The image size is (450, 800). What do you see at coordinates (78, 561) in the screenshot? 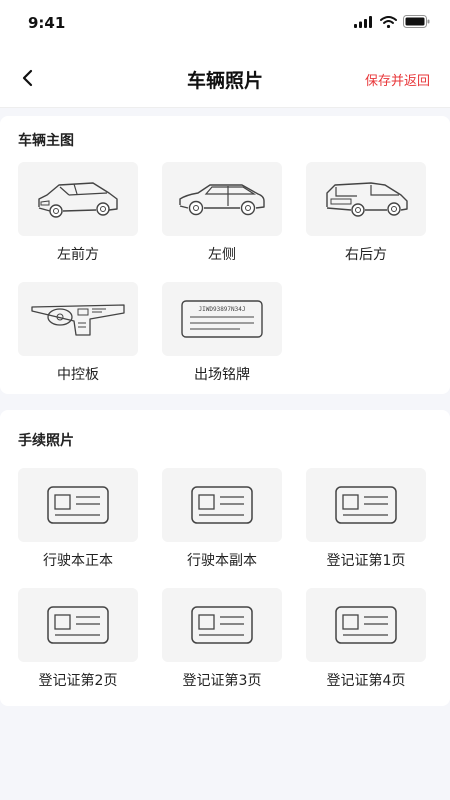
I see `doc-tile-label: 行驶本正本` at bounding box center [78, 561].